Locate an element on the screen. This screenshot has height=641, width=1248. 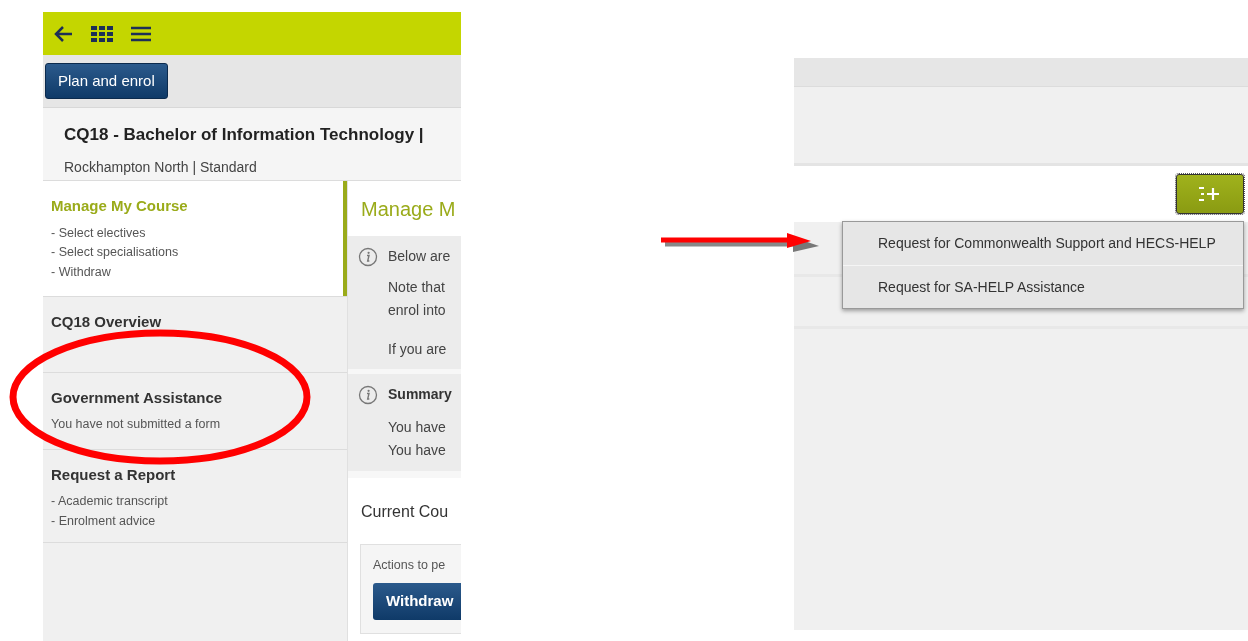
info-text: Below are is located at coordinates (419, 256).